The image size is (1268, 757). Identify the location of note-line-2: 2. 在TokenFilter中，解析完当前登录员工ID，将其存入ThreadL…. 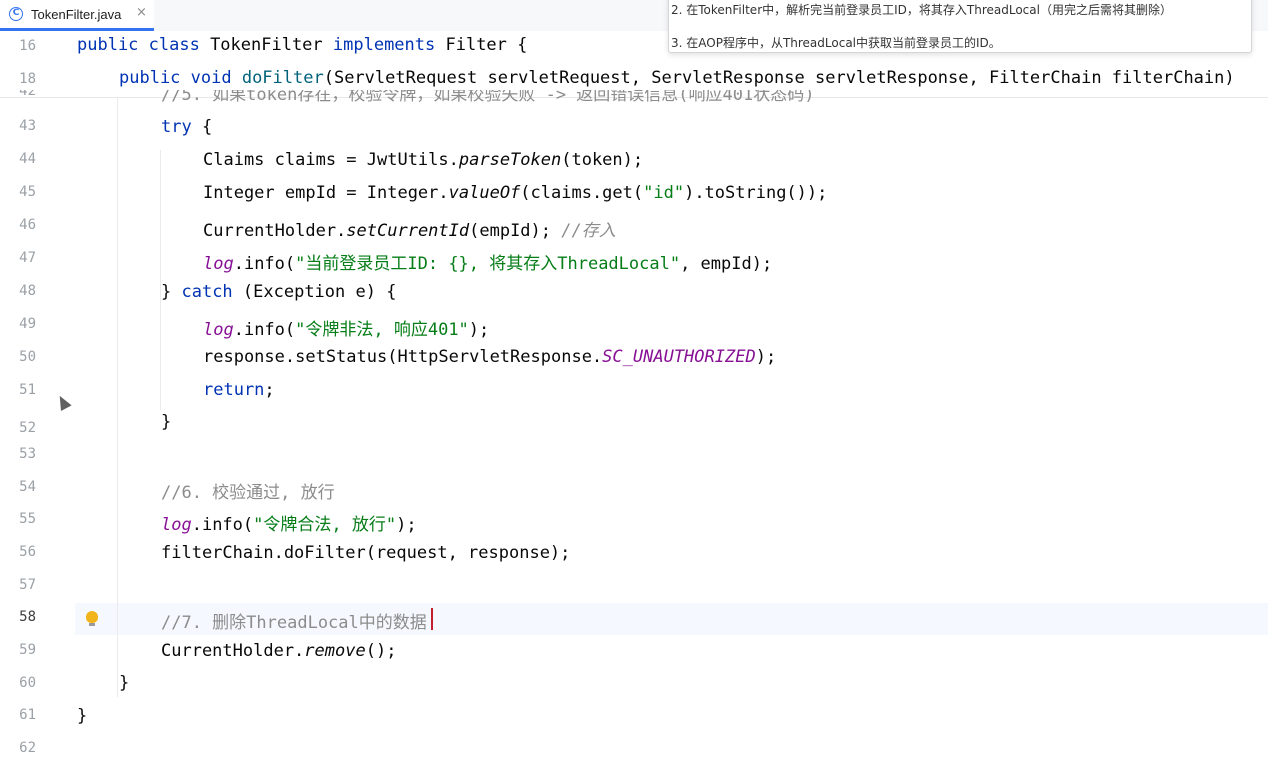
(921, 10).